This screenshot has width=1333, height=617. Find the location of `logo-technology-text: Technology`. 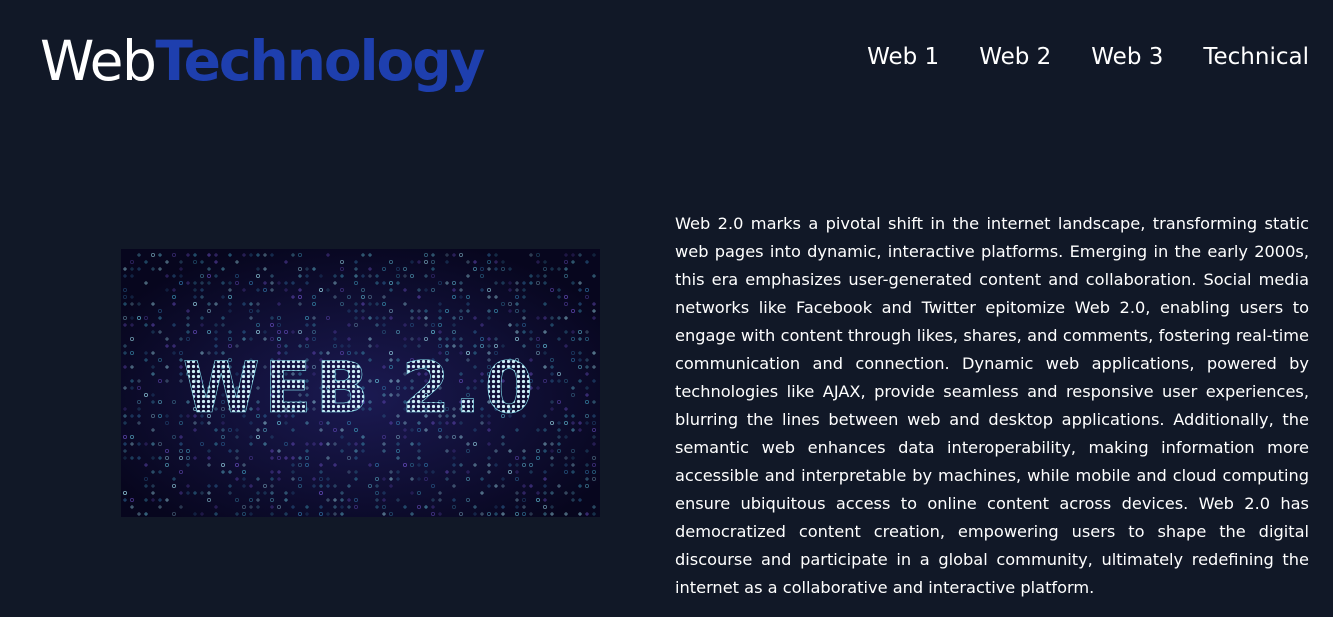

logo-technology-text: Technology is located at coordinates (320, 61).